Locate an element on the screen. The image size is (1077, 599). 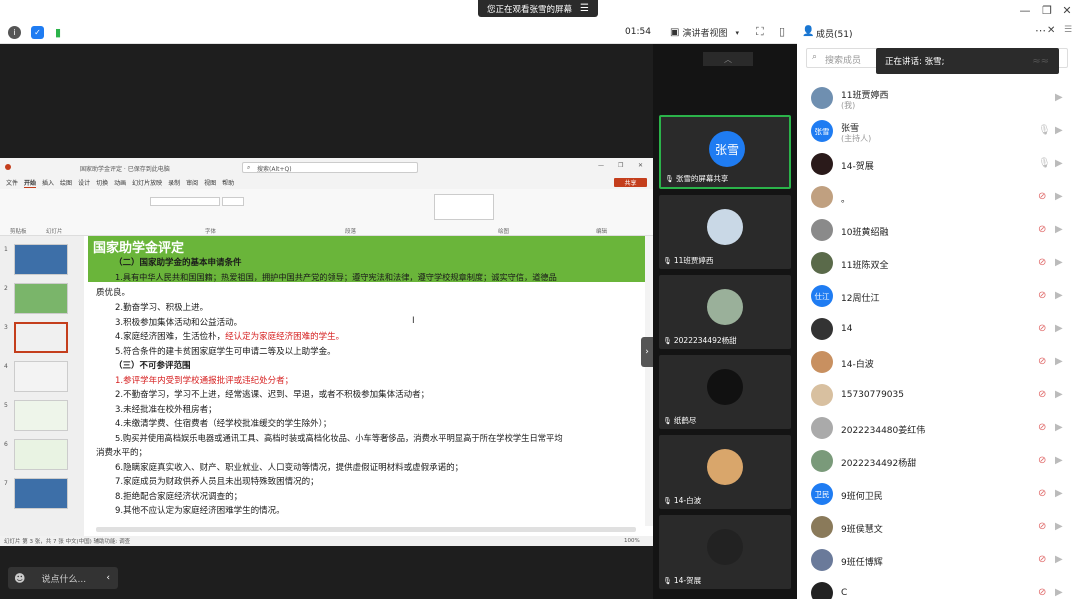
ppt-zoom: 100% is located at coordinates (632, 541).